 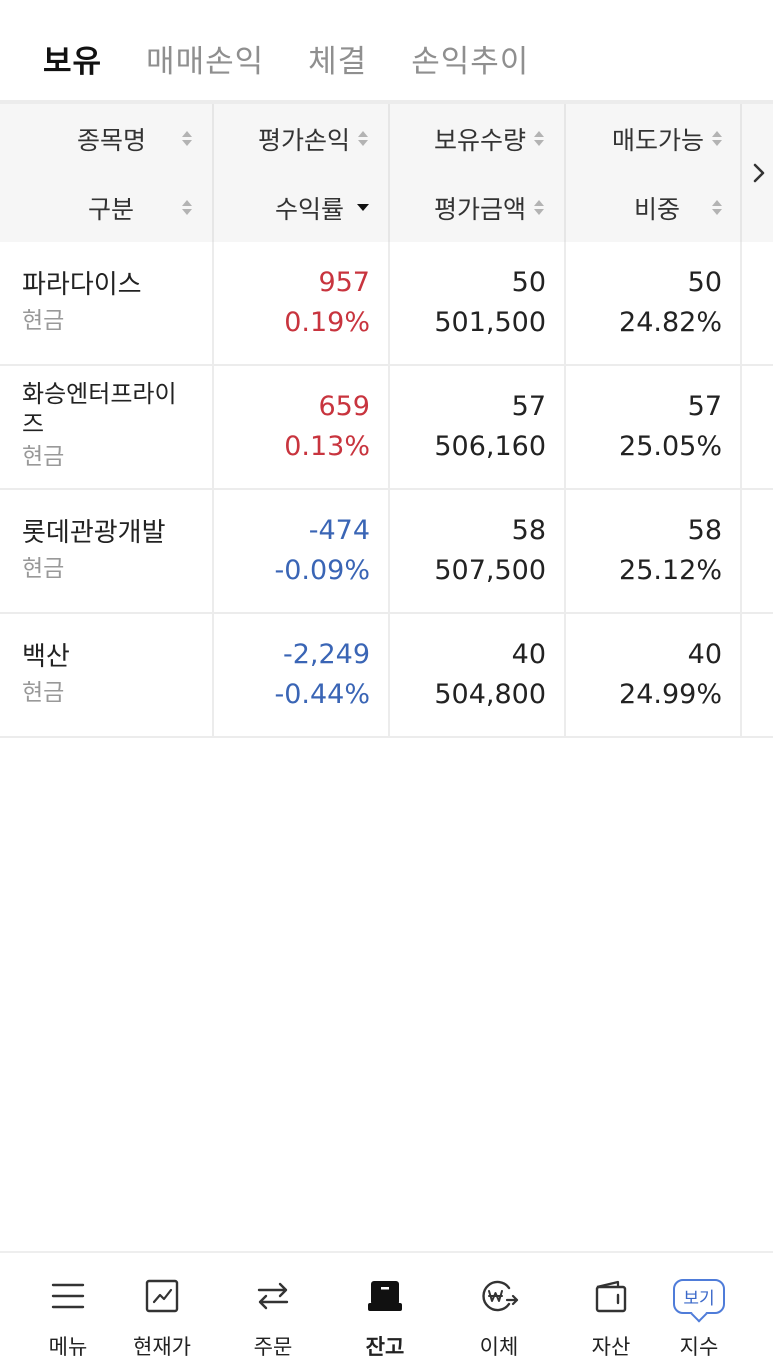 What do you see at coordinates (111, 140) in the screenshot?
I see `header-label: 종목명` at bounding box center [111, 140].